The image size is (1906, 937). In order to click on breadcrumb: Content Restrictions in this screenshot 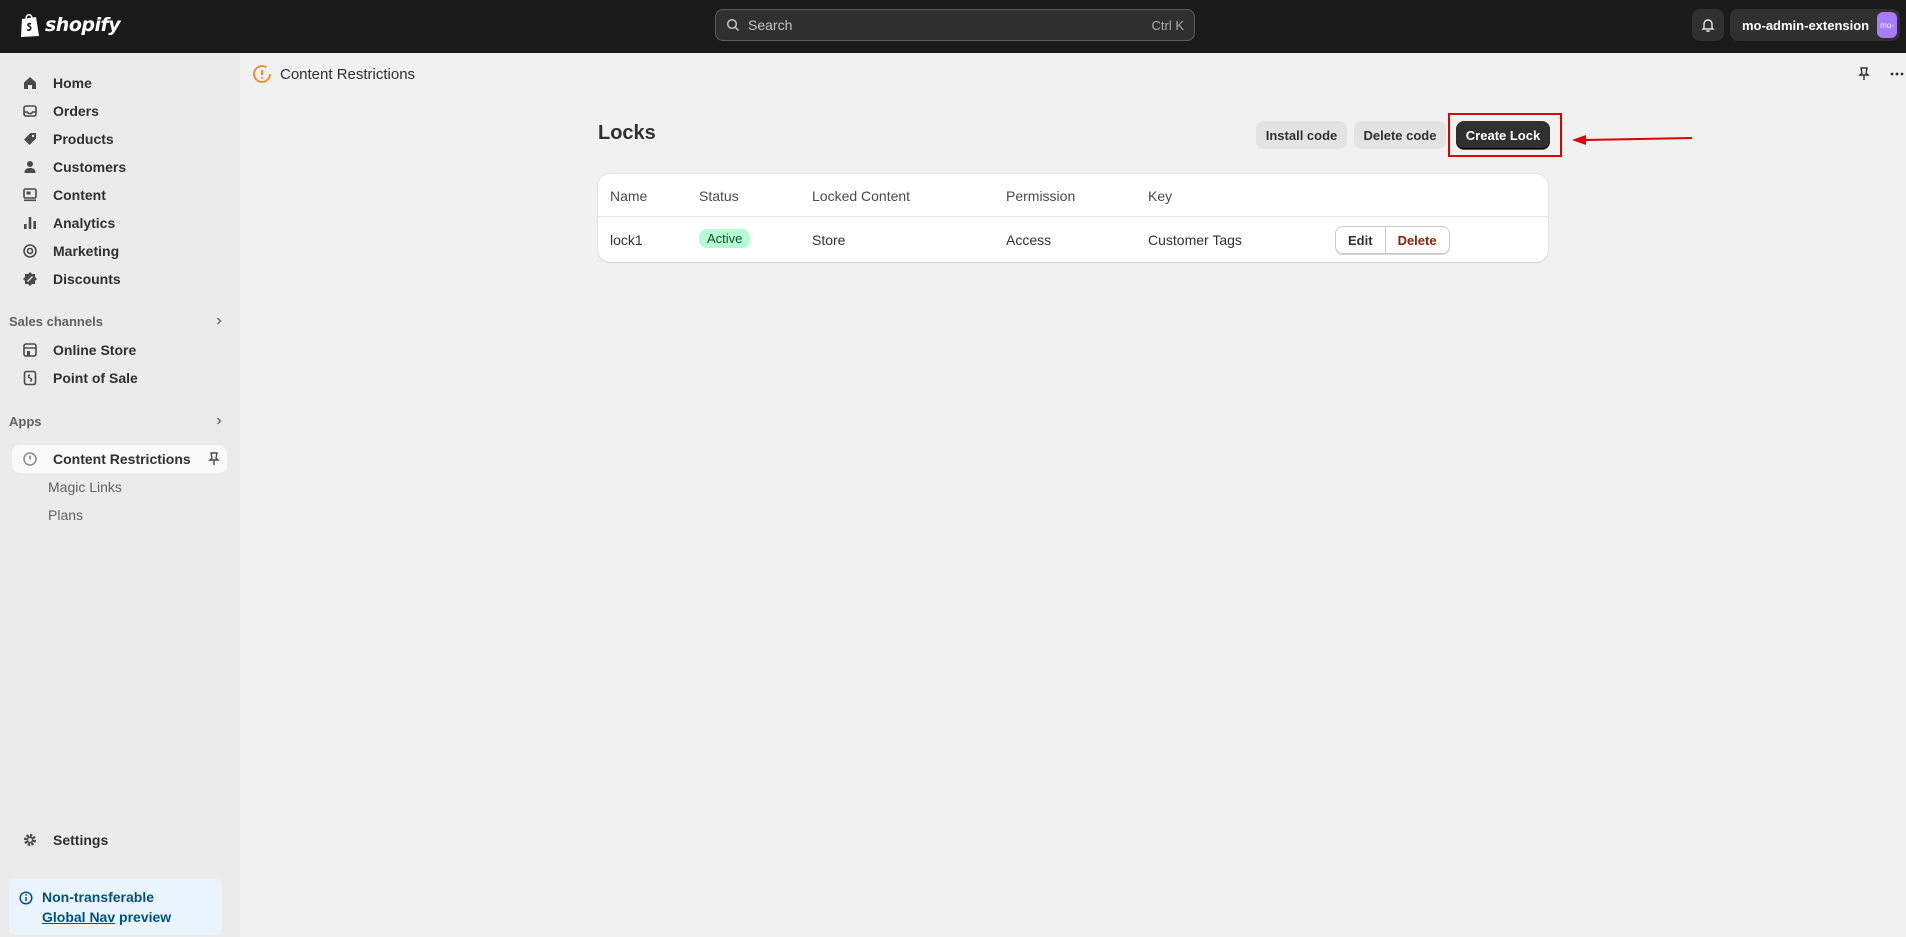, I will do `click(333, 74)`.